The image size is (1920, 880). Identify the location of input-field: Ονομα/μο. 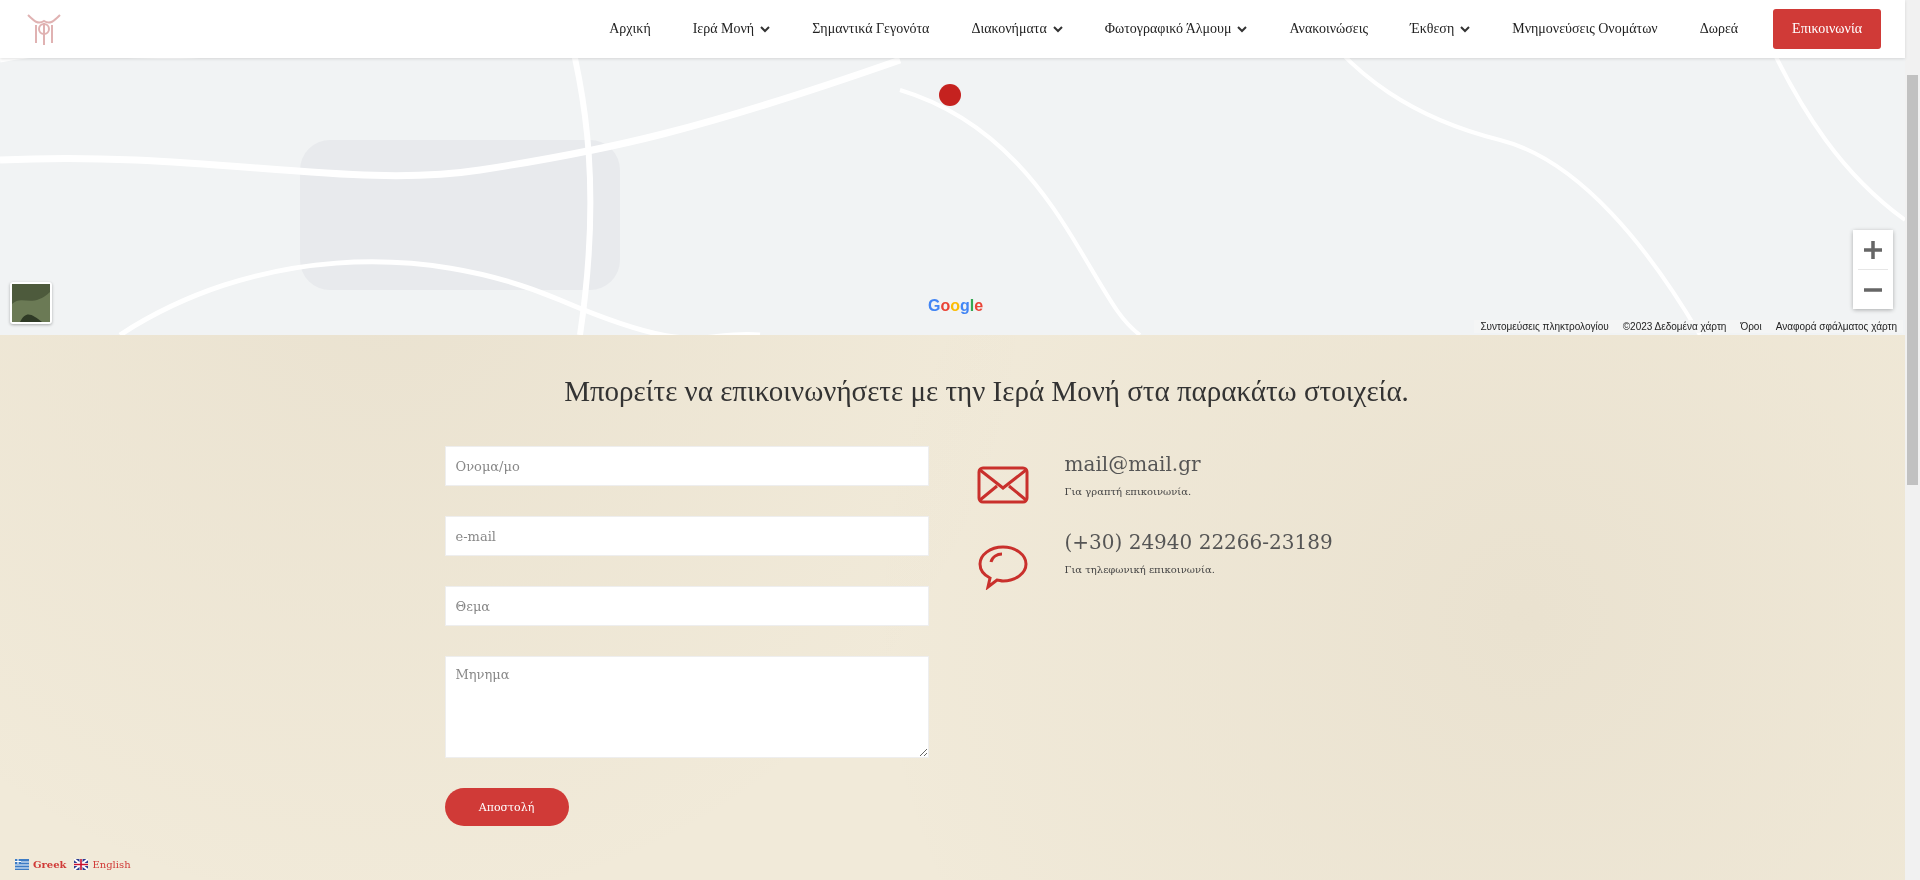
(686, 466).